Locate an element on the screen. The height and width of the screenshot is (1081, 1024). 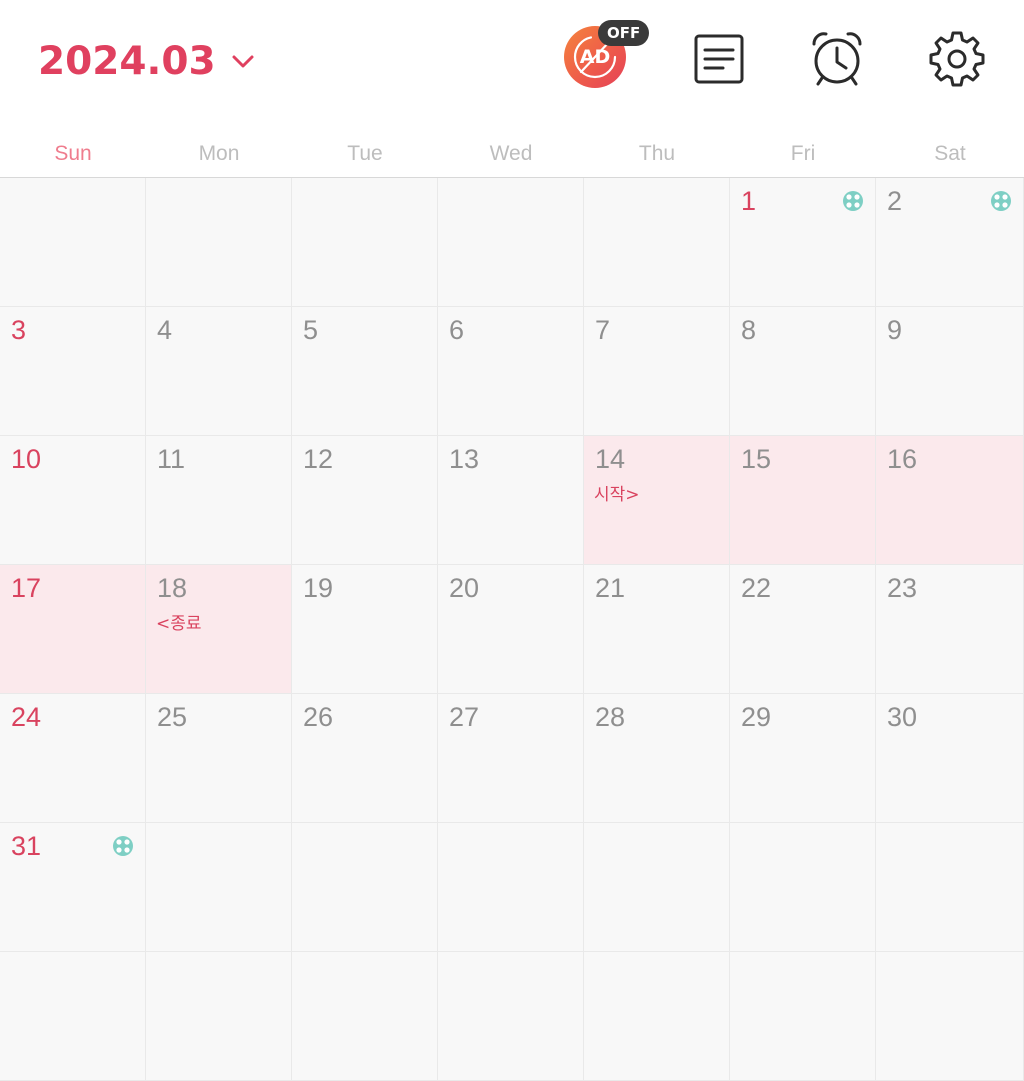
weekday-sat: Sat is located at coordinates (950, 153).